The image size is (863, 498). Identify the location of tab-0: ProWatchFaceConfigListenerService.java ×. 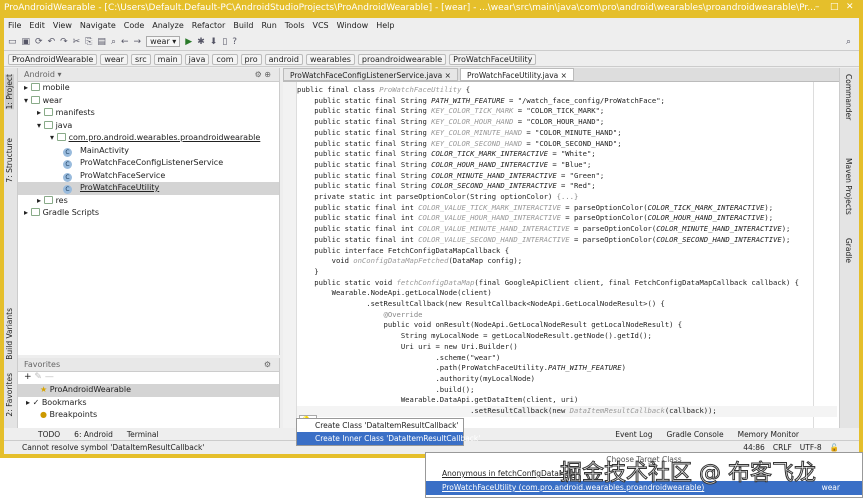
(370, 74).